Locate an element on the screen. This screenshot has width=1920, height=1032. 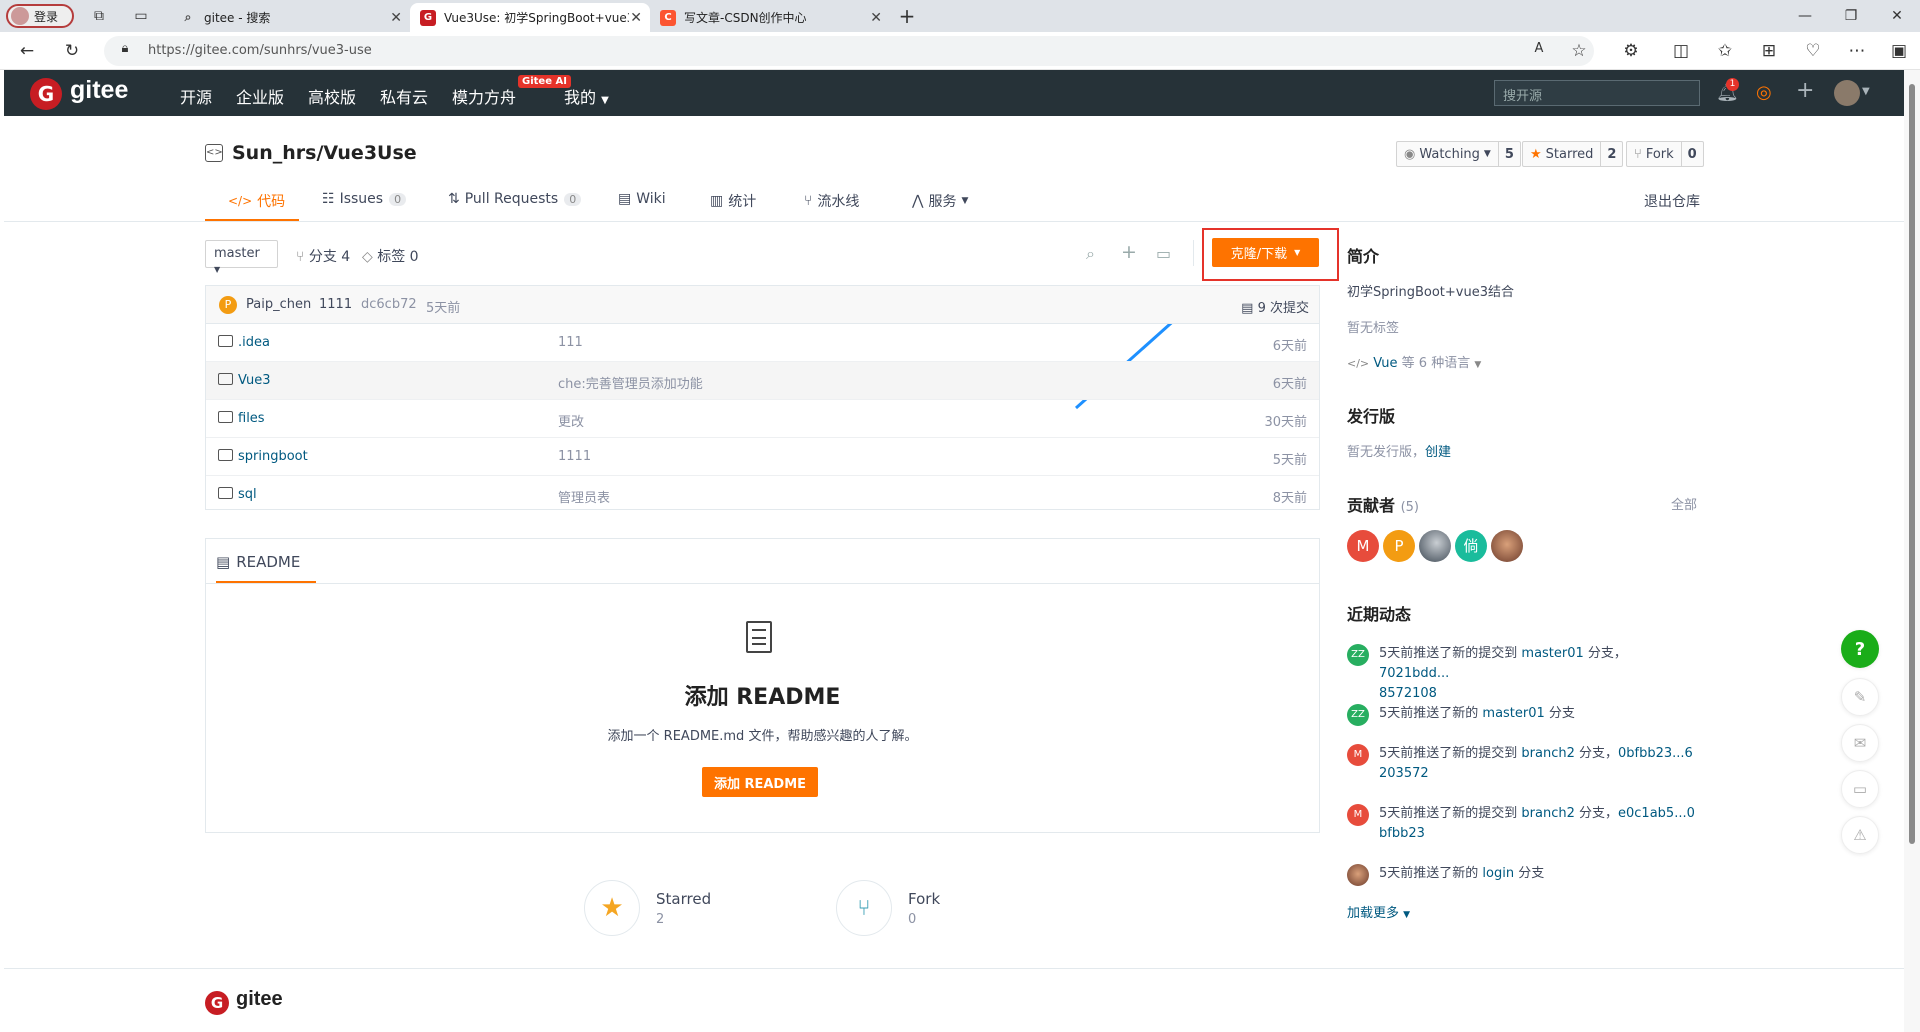
tab-pipeline: ⑂ 流水线 is located at coordinates (831, 201).